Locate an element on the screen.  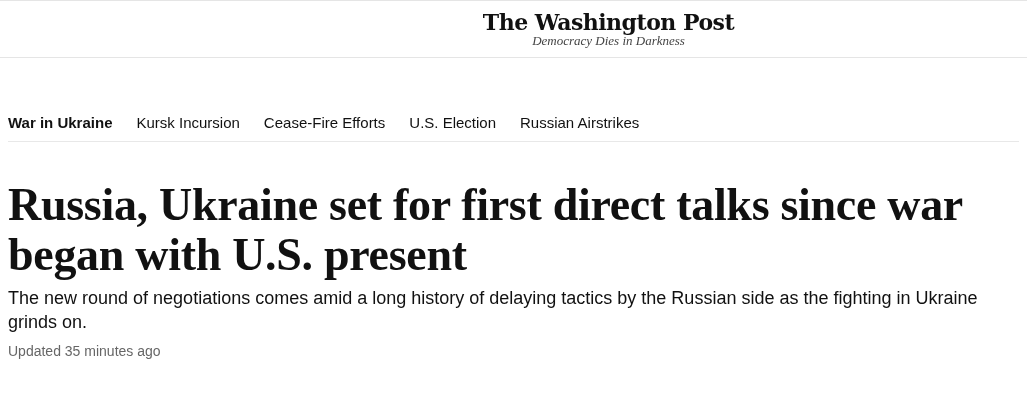
topic-link: Russian Airstrikes is located at coordinates (580, 122).